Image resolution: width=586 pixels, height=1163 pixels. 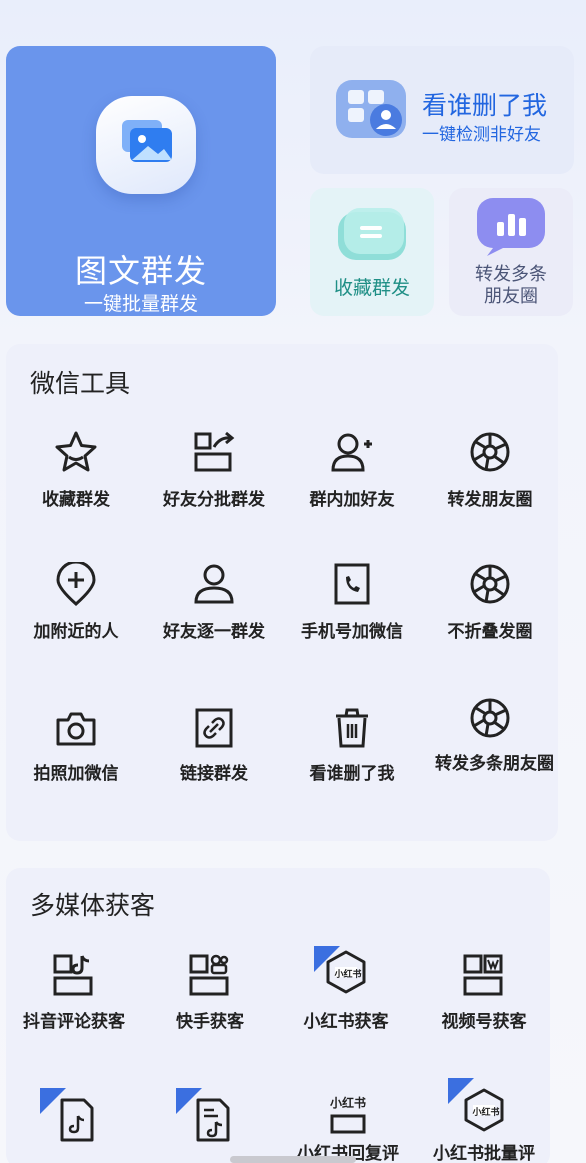 What do you see at coordinates (490, 751) in the screenshot?
I see `tool-forward-multiple-moments: 转发多条朋友圈` at bounding box center [490, 751].